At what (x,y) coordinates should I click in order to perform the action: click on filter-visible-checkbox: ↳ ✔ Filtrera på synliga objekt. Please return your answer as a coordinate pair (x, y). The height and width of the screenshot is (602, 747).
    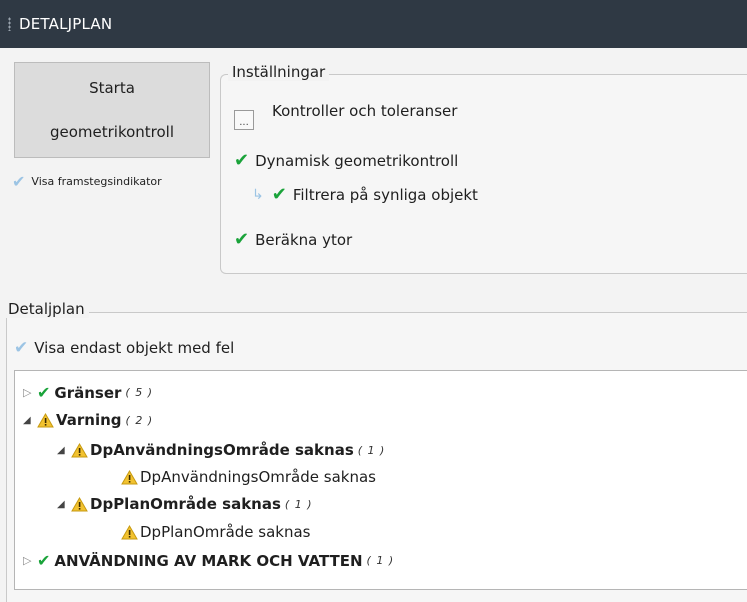
    Looking at the image, I should click on (365, 194).